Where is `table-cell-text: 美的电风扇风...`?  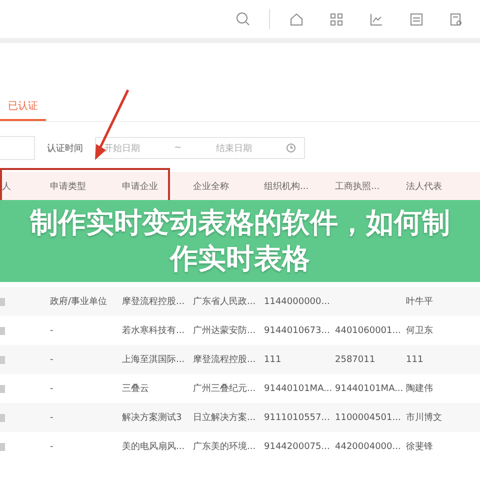
table-cell-text: 美的电风扇风... is located at coordinates (153, 446).